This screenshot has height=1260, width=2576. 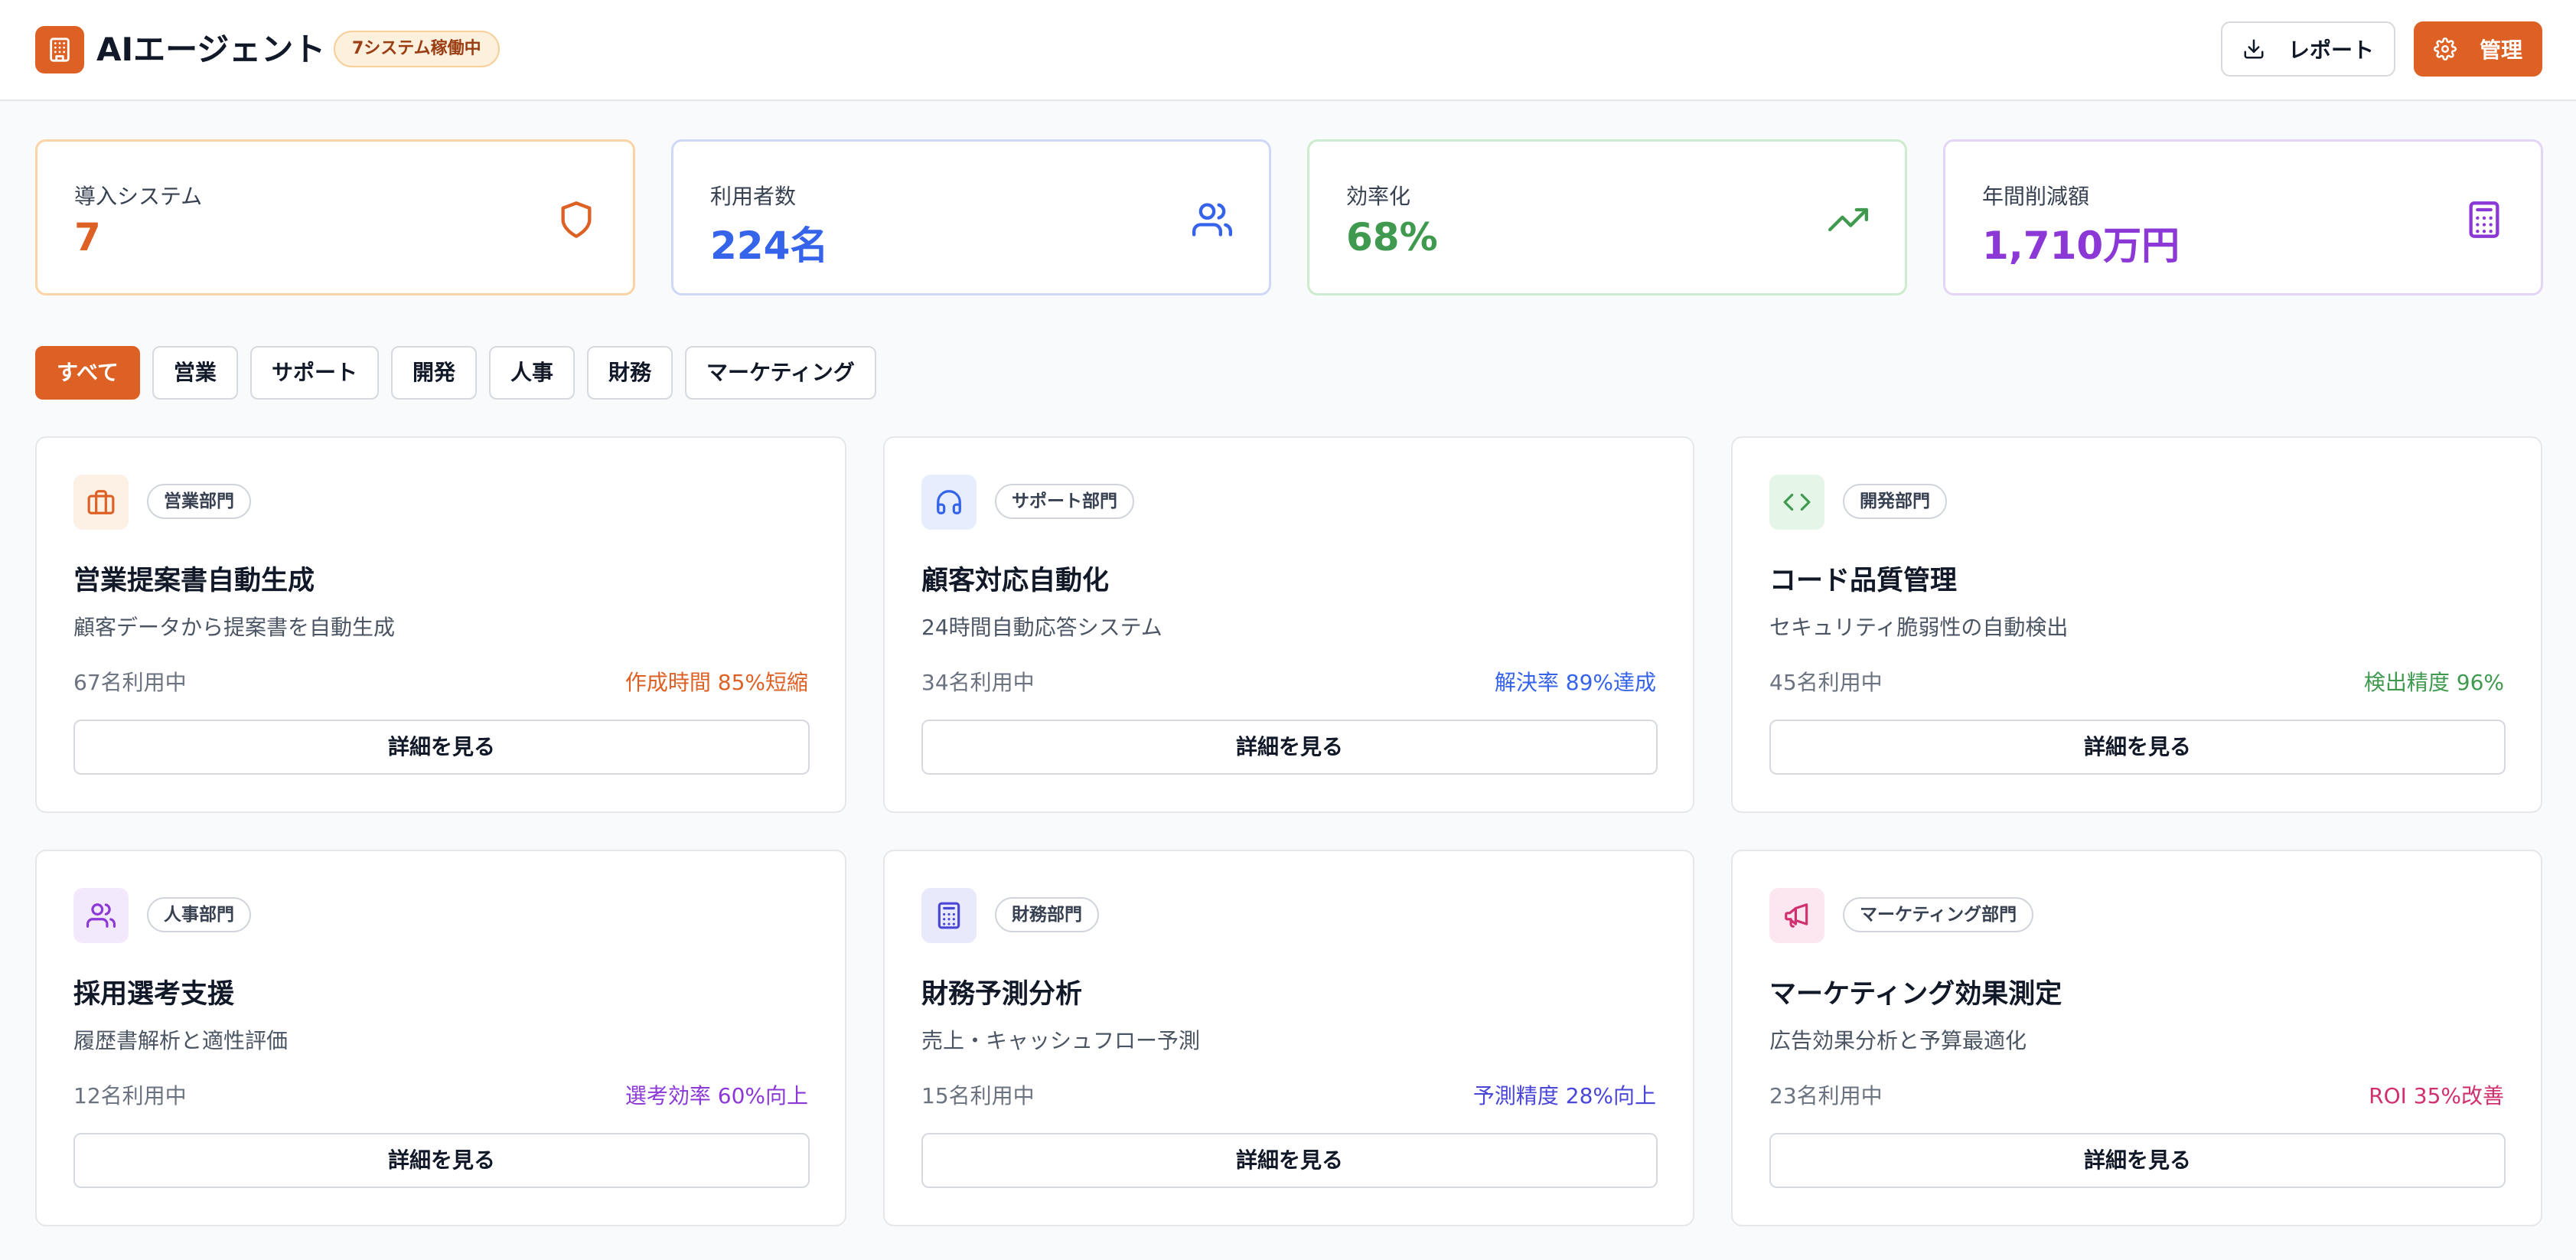 I want to click on dept-badge: 営業部門, so click(x=199, y=501).